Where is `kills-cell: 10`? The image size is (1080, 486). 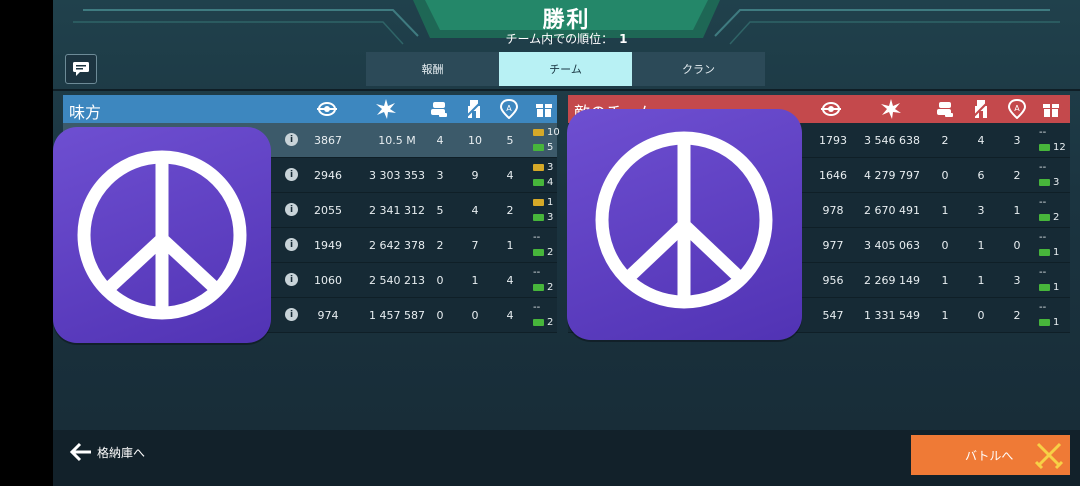
kills-cell: 10 is located at coordinates (475, 140).